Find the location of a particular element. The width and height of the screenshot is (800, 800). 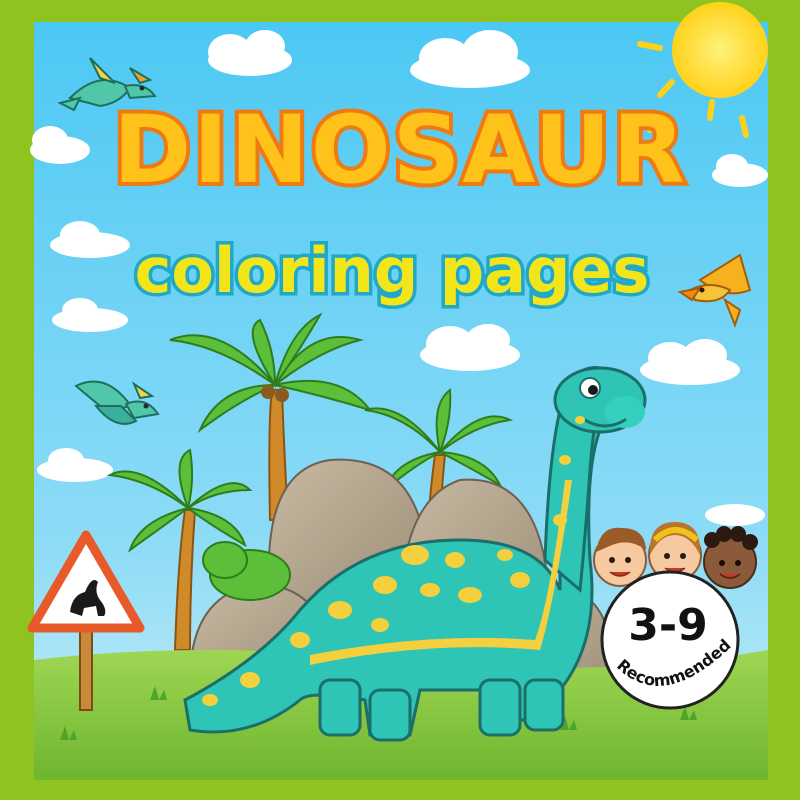

book-subtitle: coloring pages is located at coordinates (392, 270).